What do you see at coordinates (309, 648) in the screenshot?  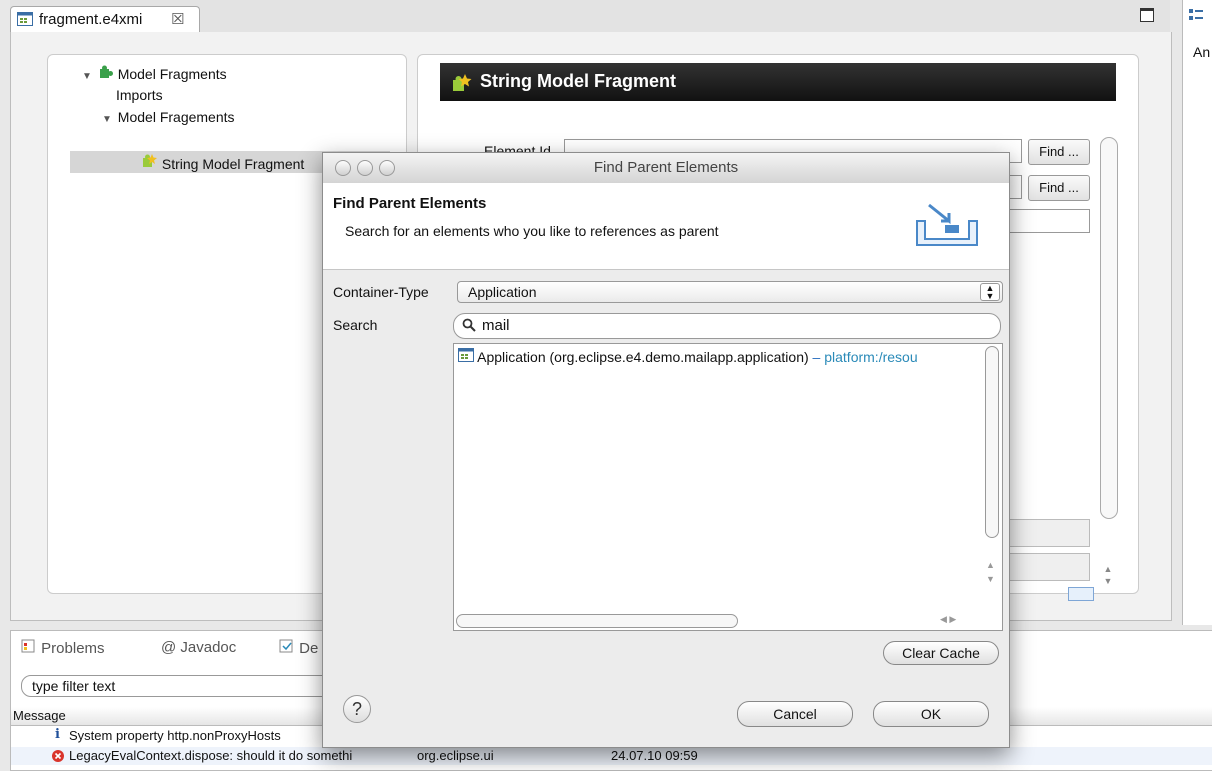 I see `tab-label: De` at bounding box center [309, 648].